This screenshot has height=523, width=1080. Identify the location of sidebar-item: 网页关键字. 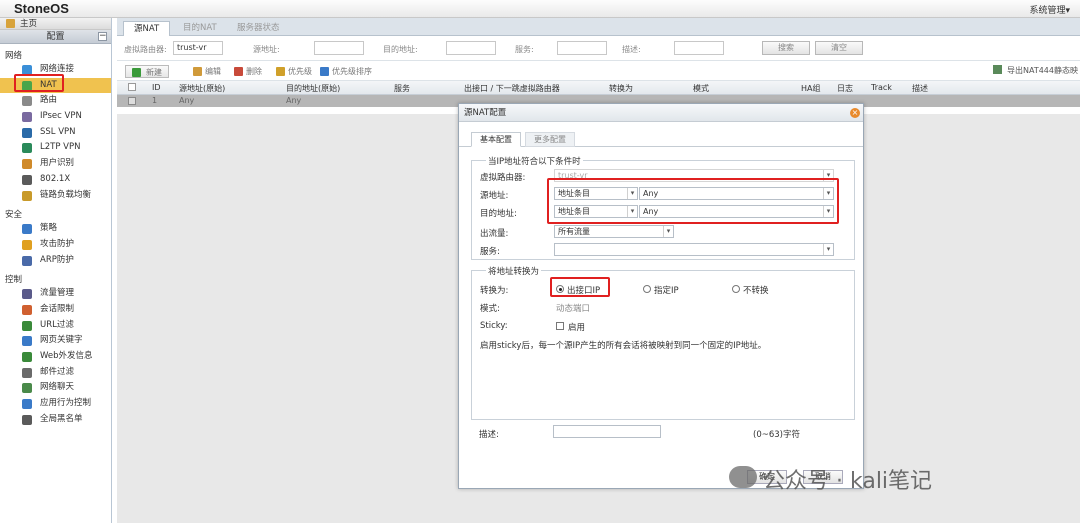
(55, 341).